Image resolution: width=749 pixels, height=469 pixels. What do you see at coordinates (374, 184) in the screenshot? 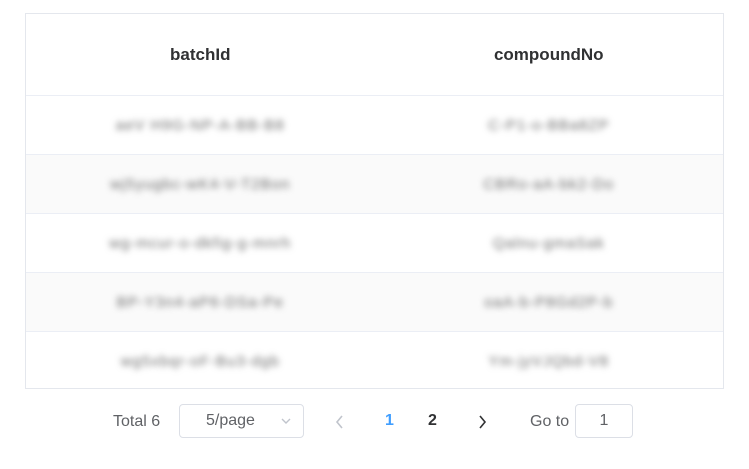
I see `table-row: wj5yugbc-wK4-V-T2Bon CBRo-aA-bk2-Do` at bounding box center [374, 184].